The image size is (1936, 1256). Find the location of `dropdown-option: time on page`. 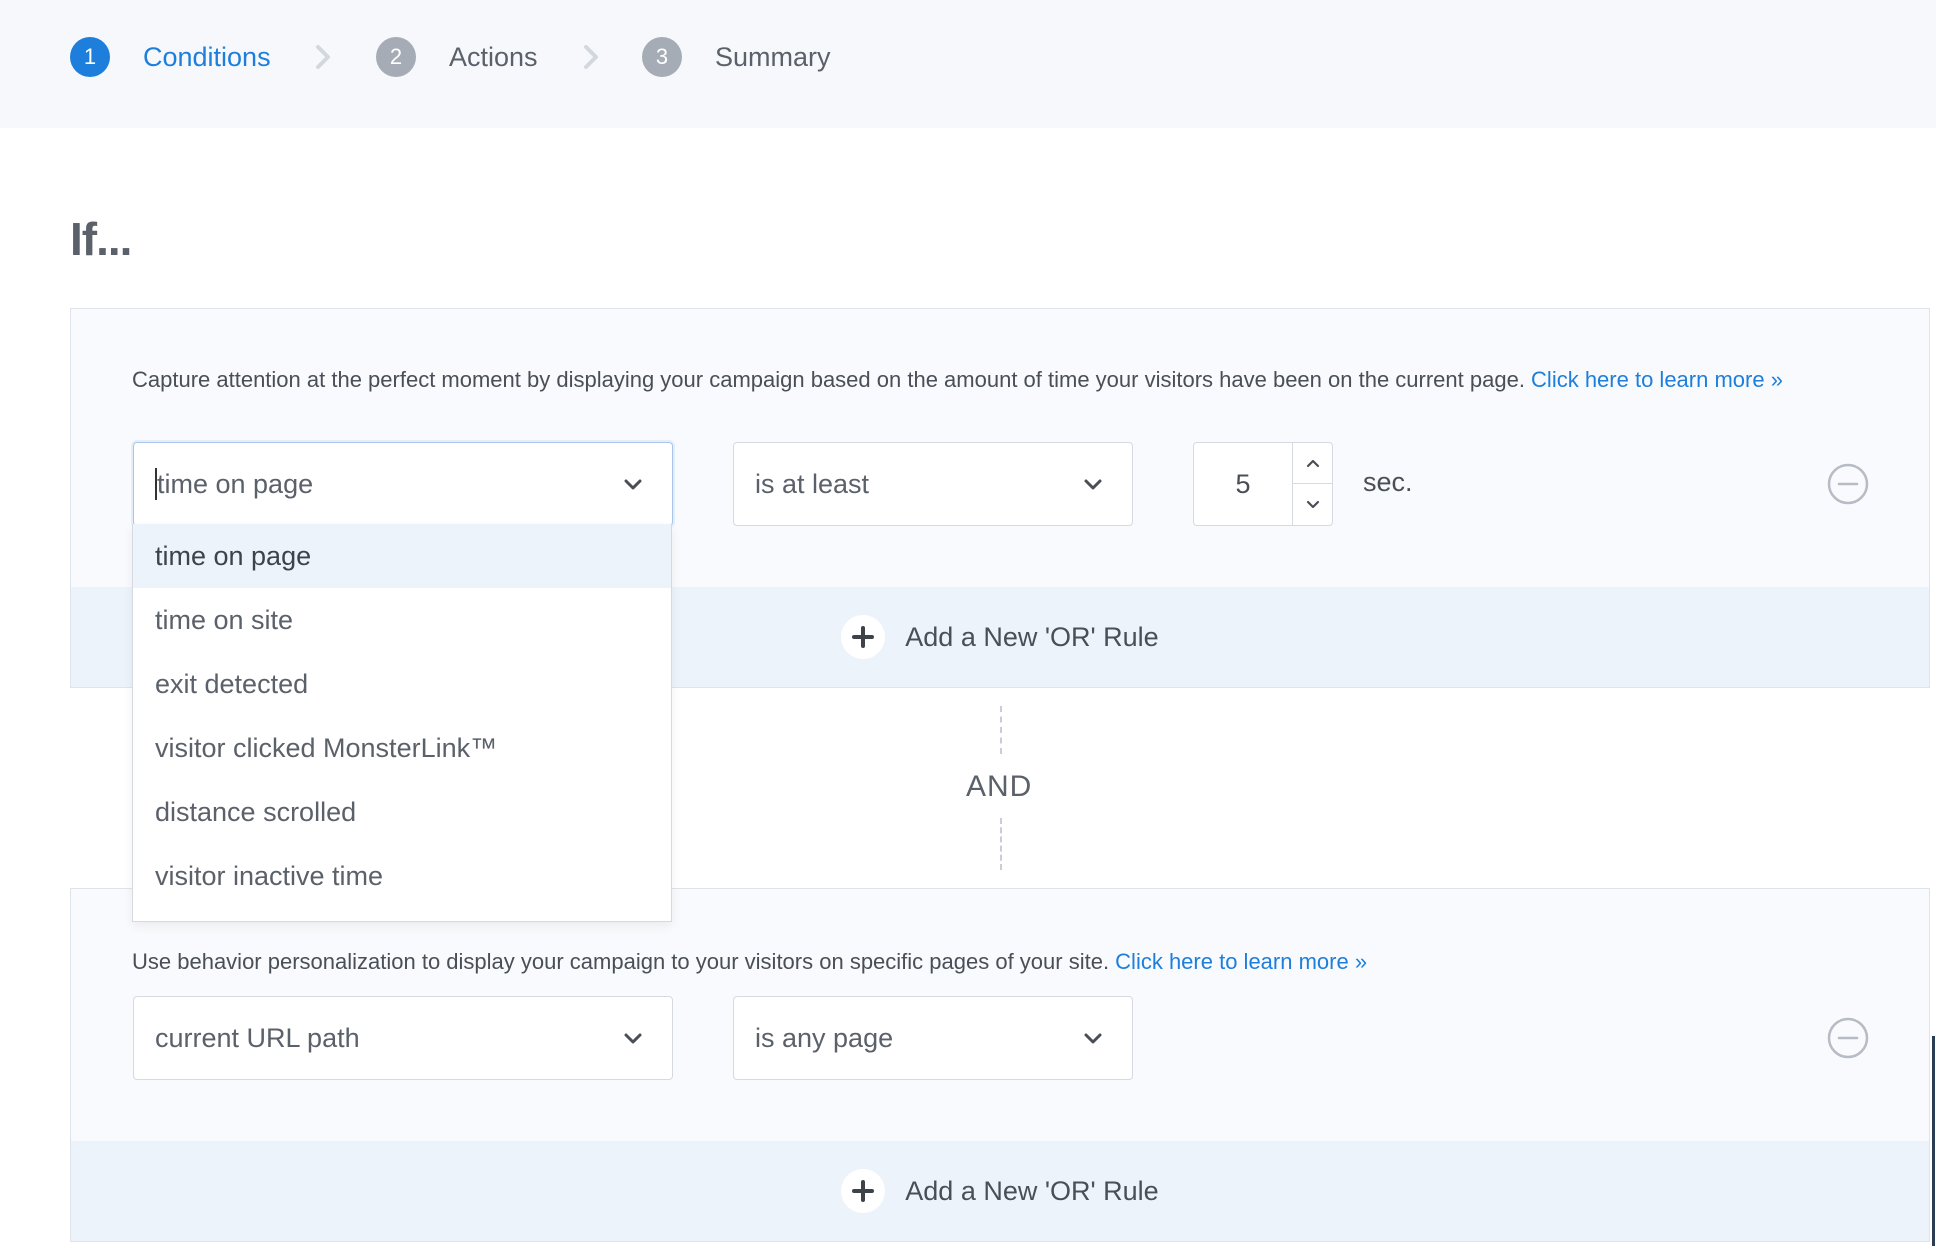

dropdown-option: time on page is located at coordinates (402, 556).